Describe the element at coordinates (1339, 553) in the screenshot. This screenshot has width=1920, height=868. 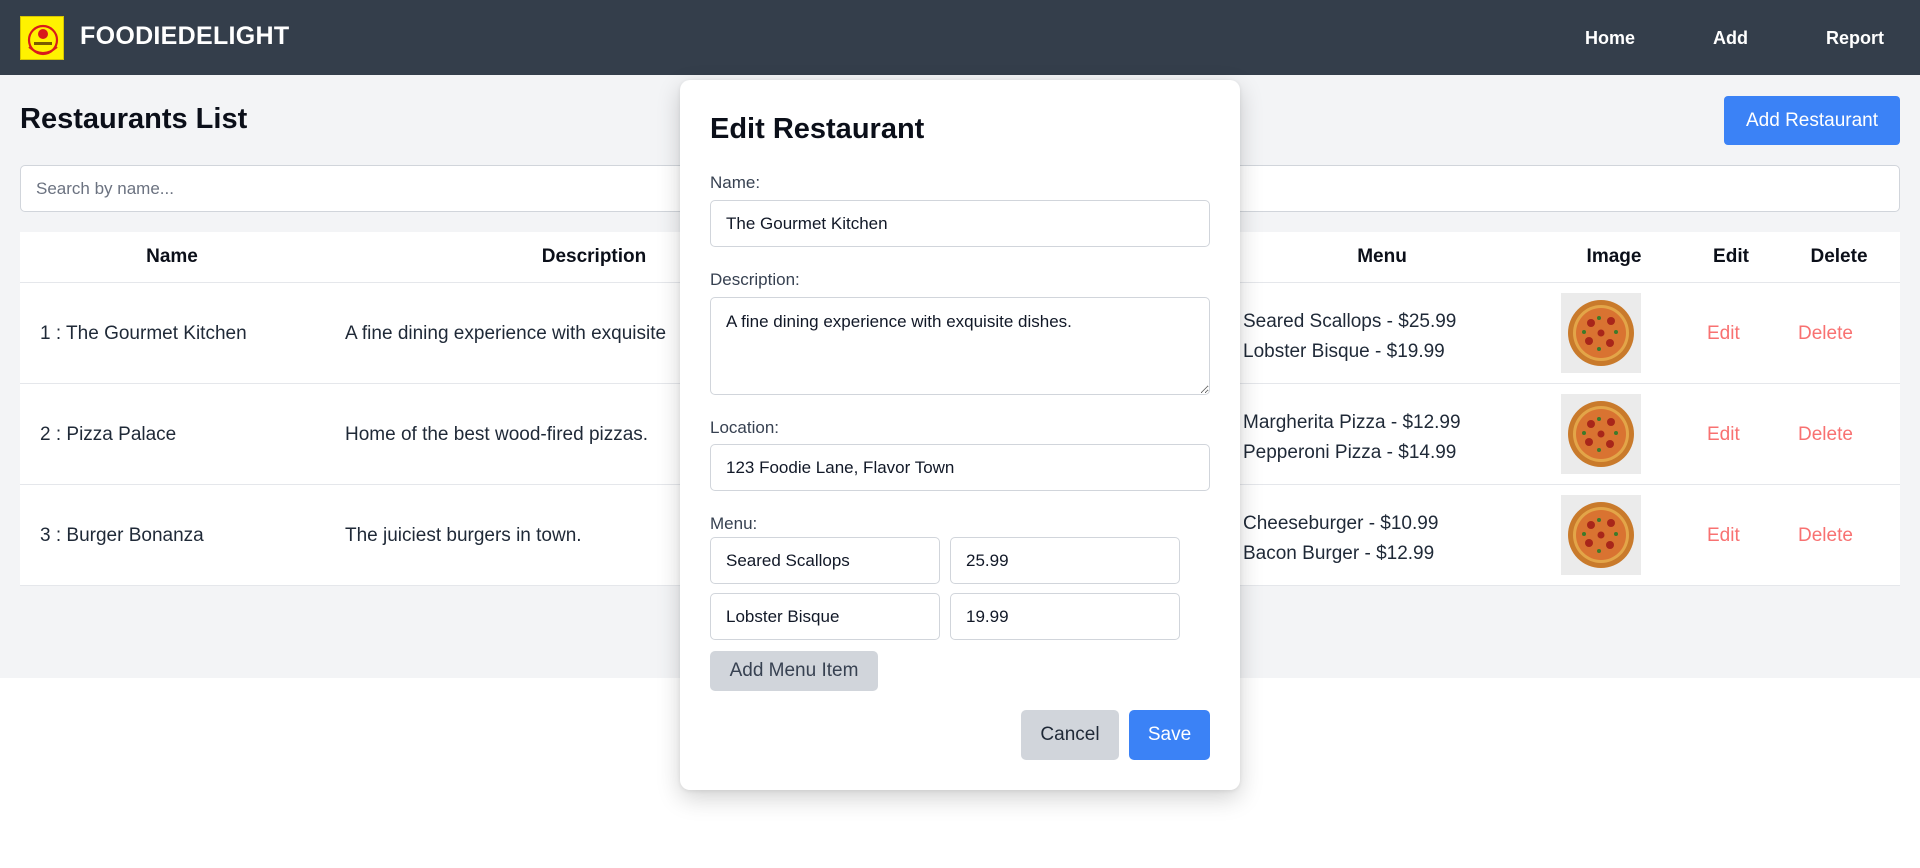
I see `menu-line: Bacon Burger - $12.99` at that location.